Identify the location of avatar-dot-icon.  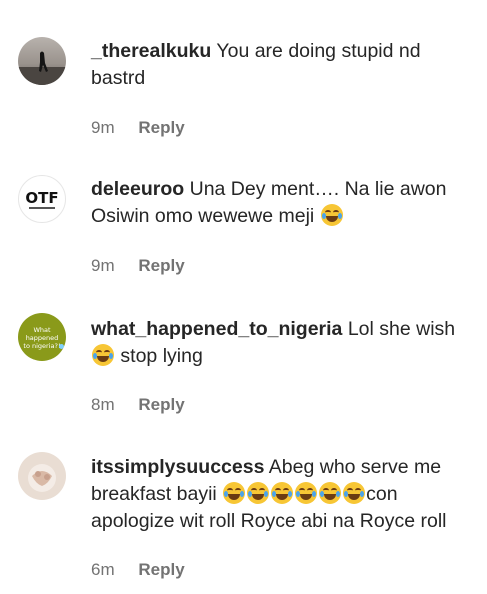
(61, 346).